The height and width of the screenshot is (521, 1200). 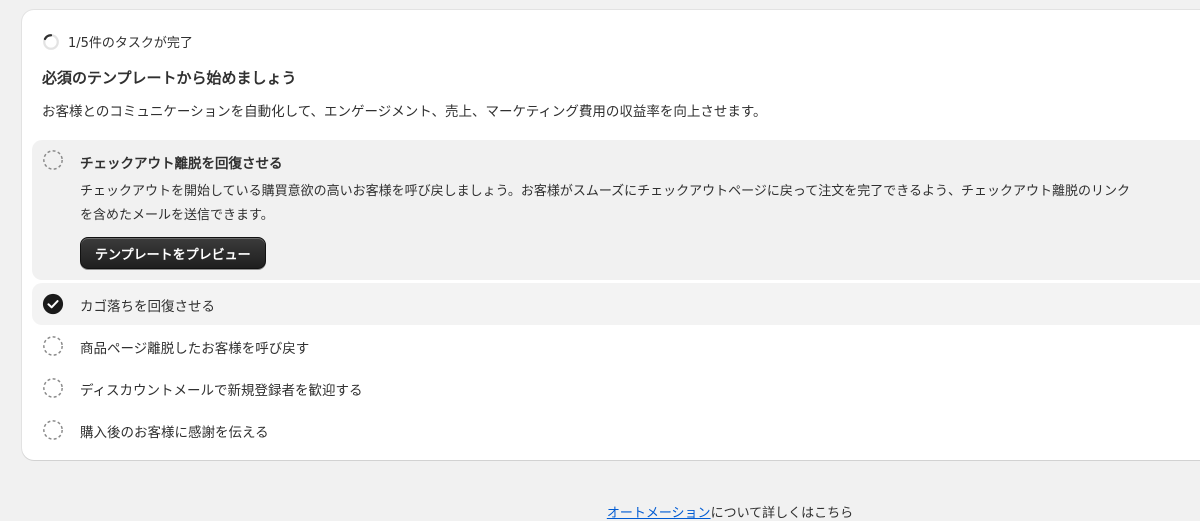 What do you see at coordinates (147, 307) in the screenshot?
I see `task-label: カゴ落ちを回復させる` at bounding box center [147, 307].